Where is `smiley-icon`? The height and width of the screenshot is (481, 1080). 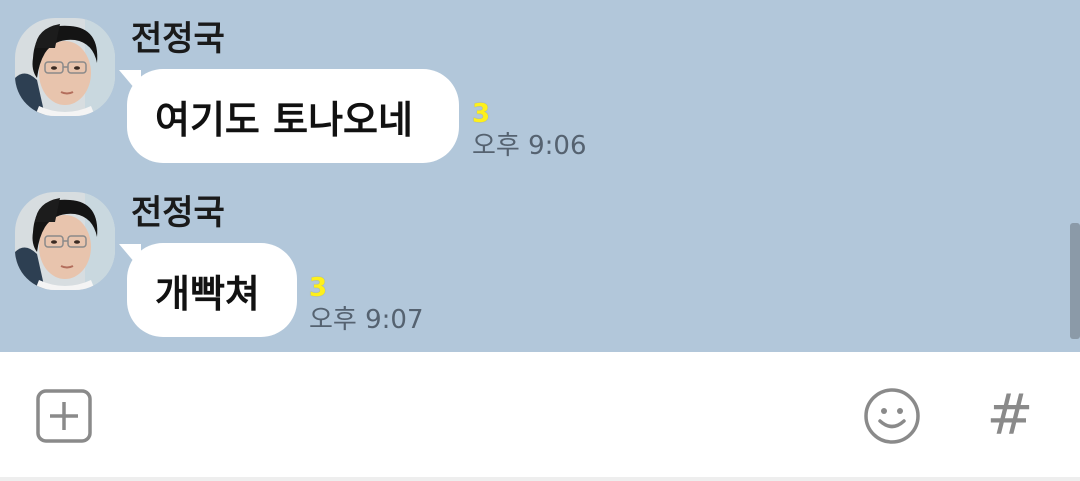
smiley-icon is located at coordinates (892, 416).